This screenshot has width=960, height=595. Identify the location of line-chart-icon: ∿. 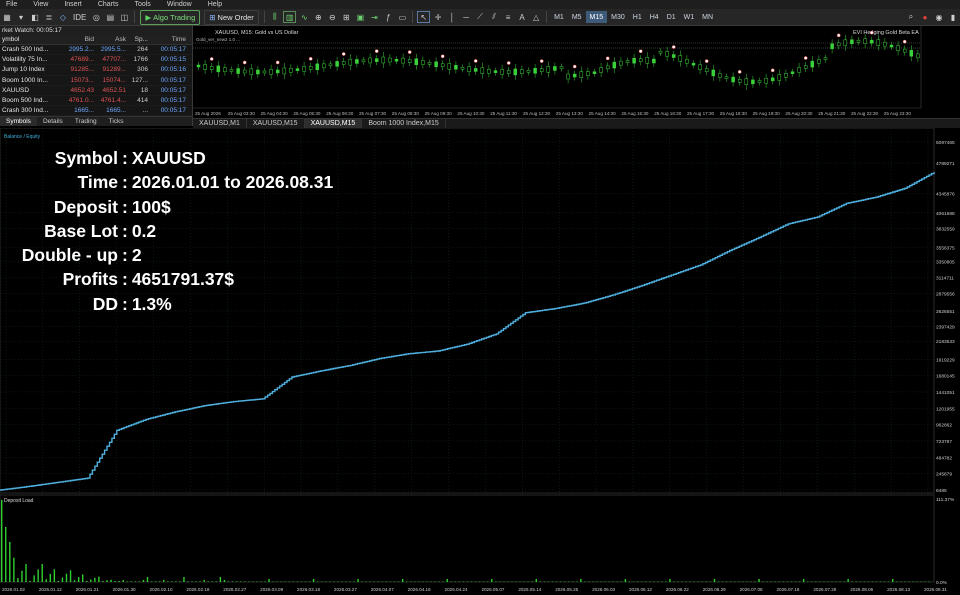
(304, 17).